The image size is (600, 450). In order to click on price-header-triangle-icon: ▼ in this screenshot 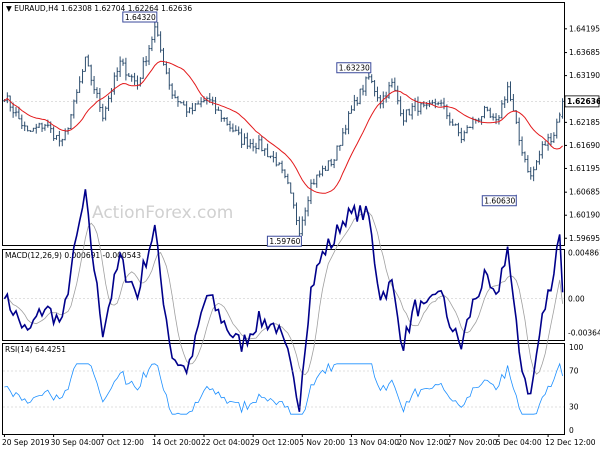, I will do `click(9, 8)`.